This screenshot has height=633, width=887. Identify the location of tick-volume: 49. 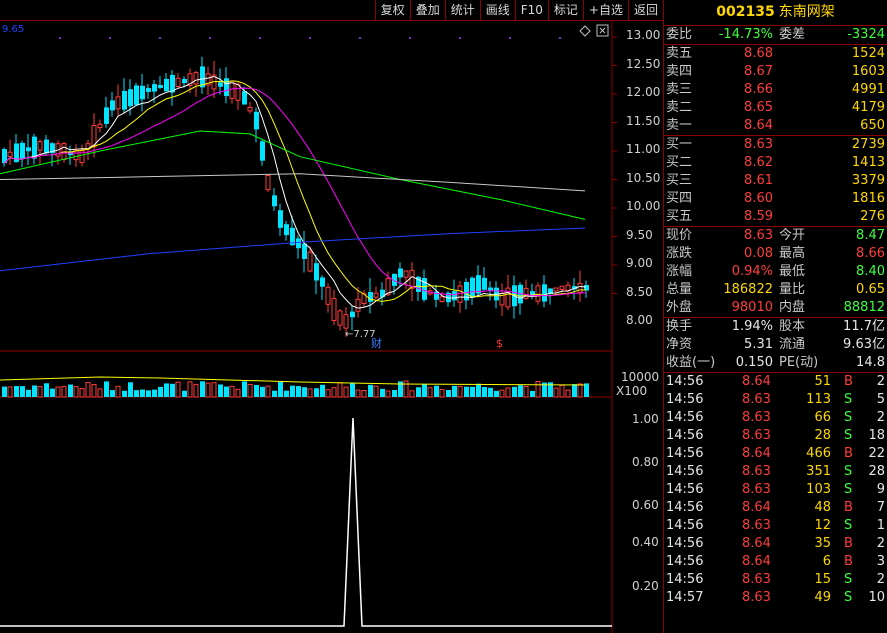
(822, 597).